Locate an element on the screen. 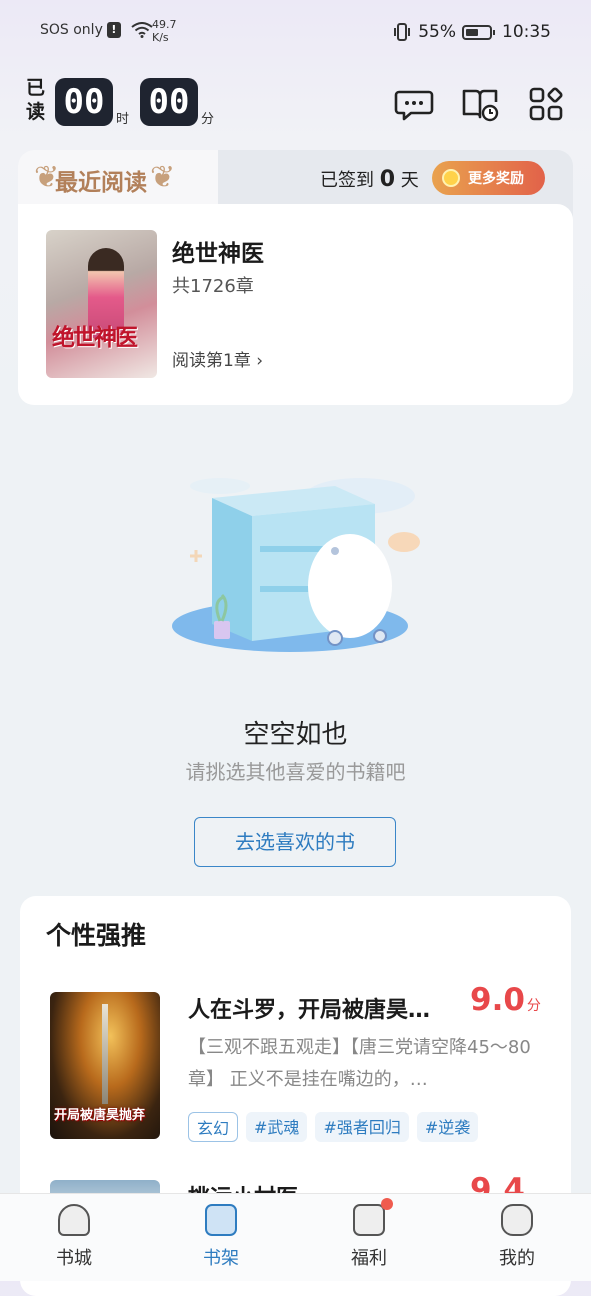 The width and height of the screenshot is (591, 1296). signin-suffix: 天 is located at coordinates (409, 180).